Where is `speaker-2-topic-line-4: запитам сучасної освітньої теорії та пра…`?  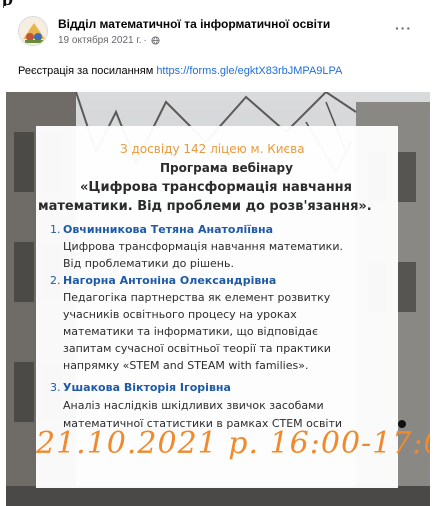 speaker-2-topic-line-4: запитам сучасної освітньої теорії та пра… is located at coordinates (197, 348).